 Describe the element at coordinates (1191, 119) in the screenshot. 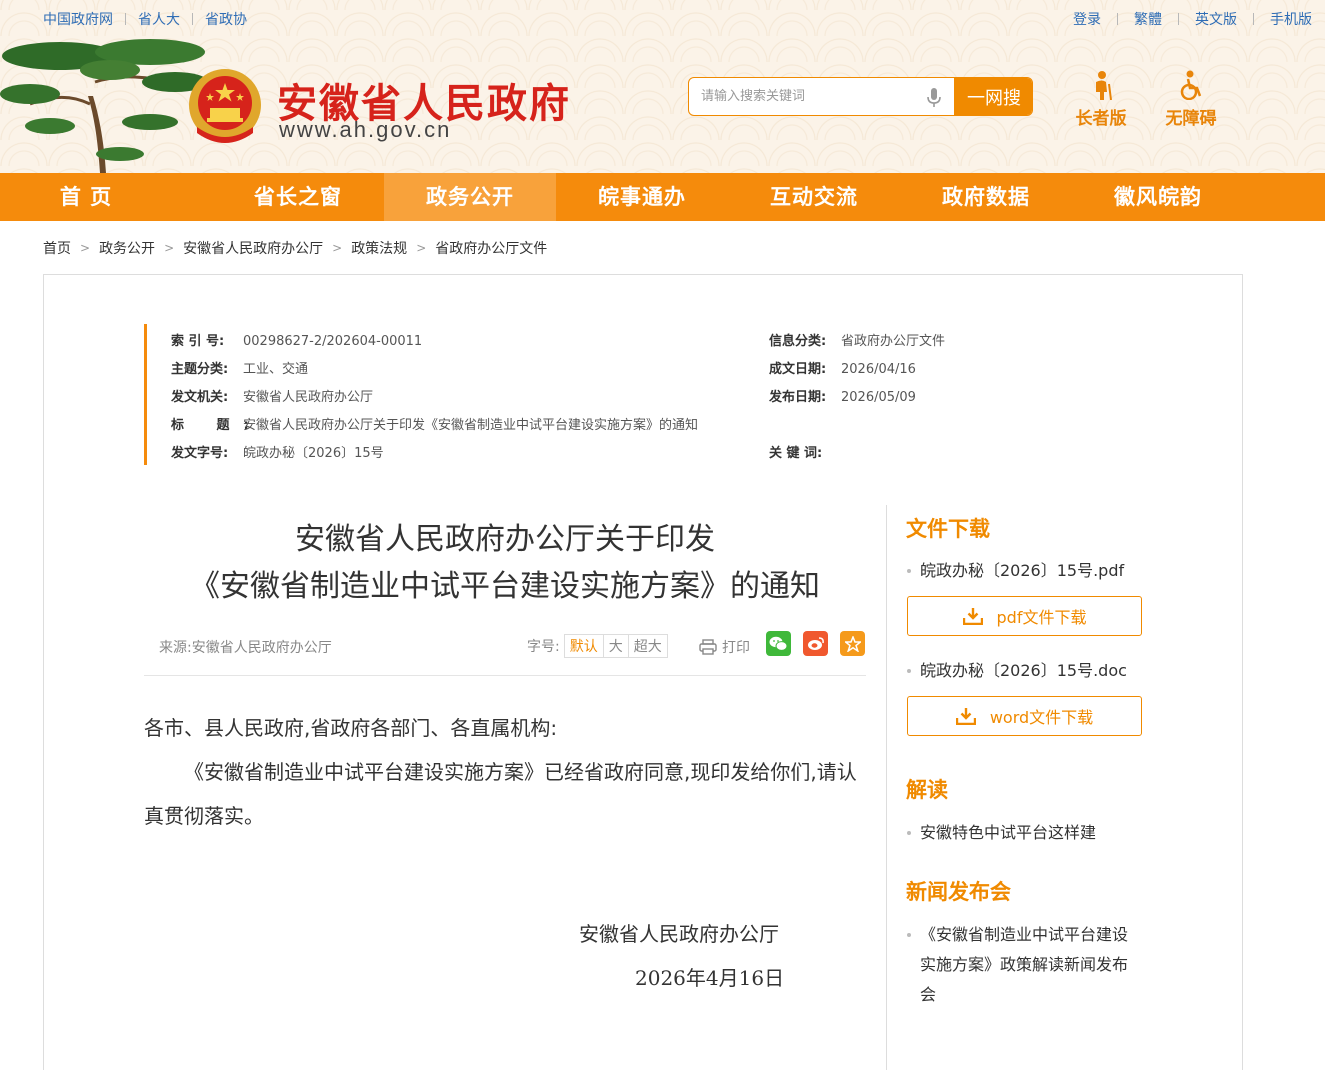

I see `accessibility-label: 无障碍` at that location.